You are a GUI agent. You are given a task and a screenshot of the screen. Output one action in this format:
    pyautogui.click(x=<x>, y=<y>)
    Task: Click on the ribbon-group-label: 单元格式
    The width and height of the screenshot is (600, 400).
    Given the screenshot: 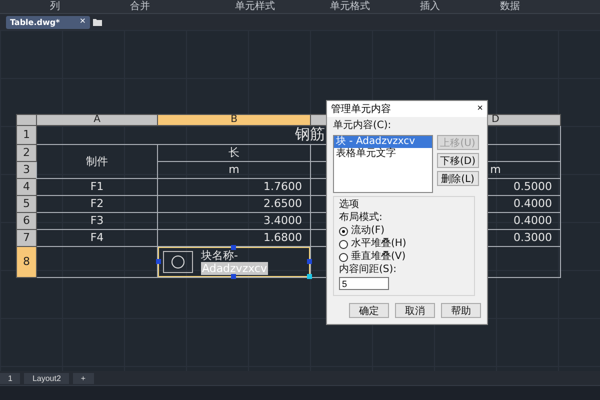 What is the action you would take?
    pyautogui.click(x=350, y=6)
    